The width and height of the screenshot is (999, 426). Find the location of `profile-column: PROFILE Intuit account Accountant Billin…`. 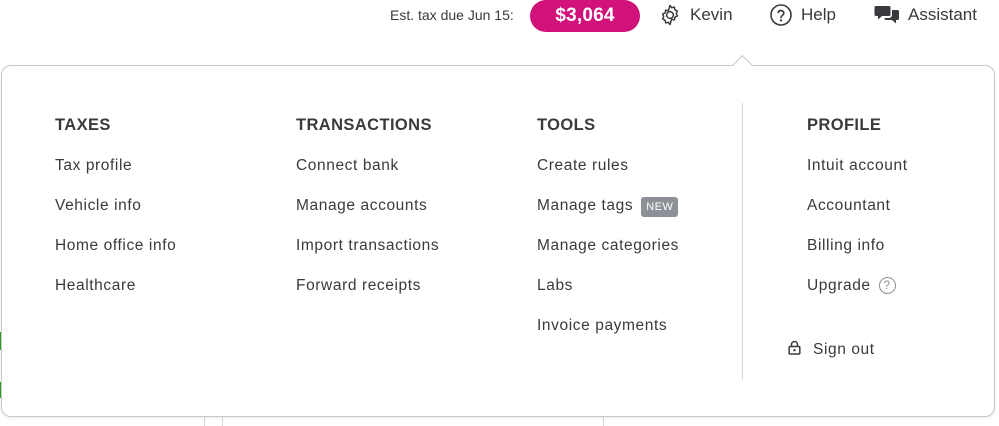

profile-column: PROFILE Intuit account Accountant Billin… is located at coordinates (857, 216).